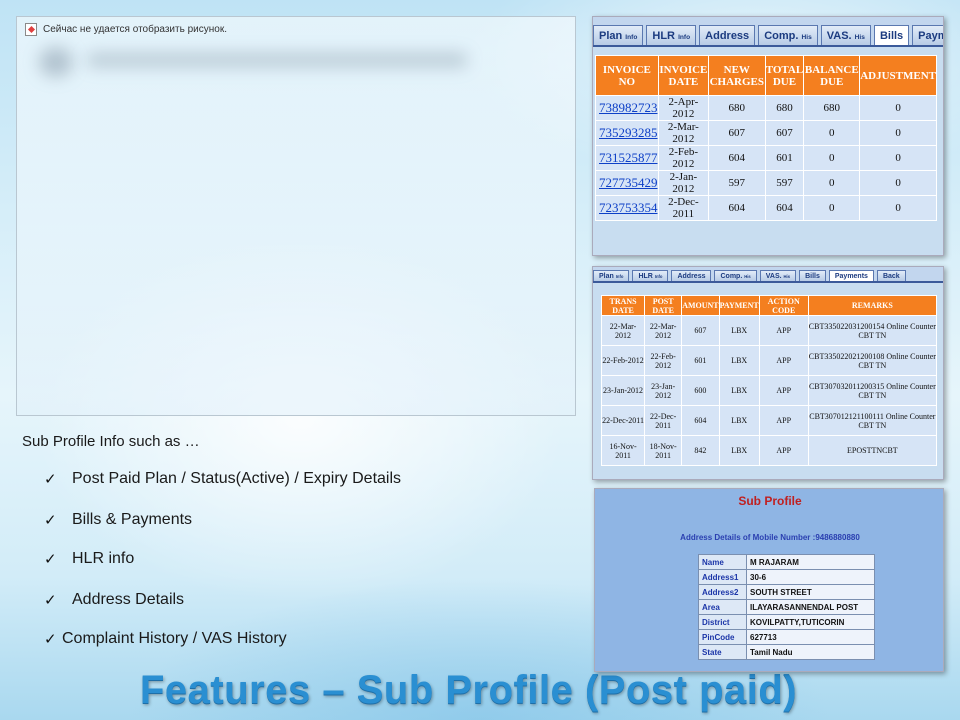  Describe the element at coordinates (784, 75) in the screenshot. I see `column-header: TOTAL DUE` at that location.